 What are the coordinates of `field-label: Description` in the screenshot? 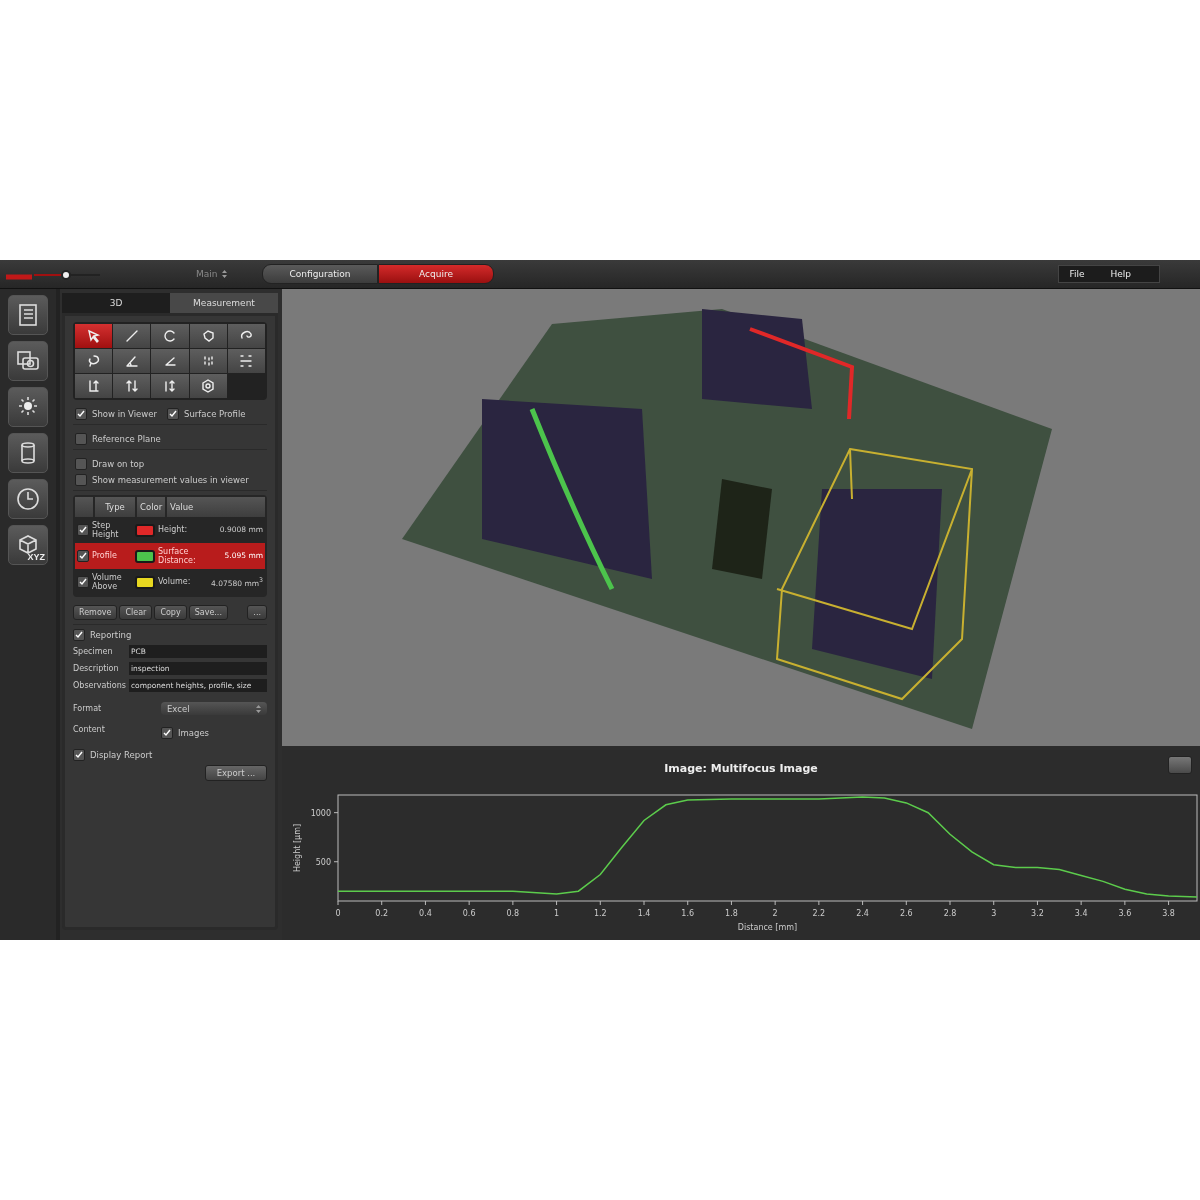 It's located at (96, 668).